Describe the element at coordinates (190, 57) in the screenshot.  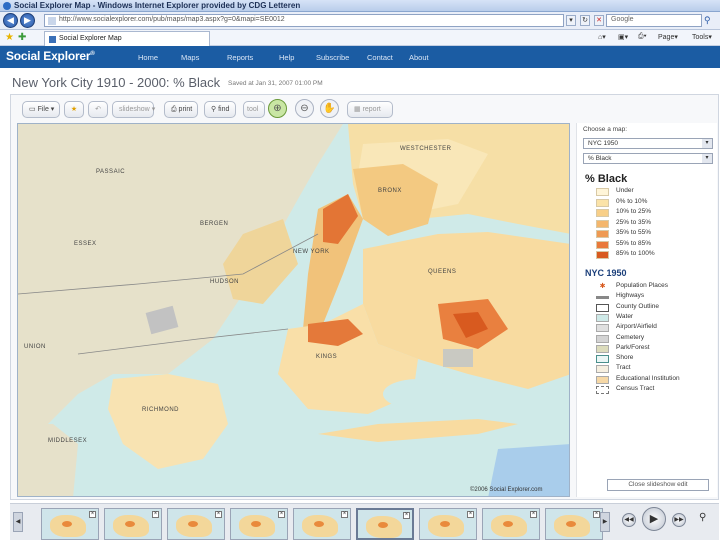
I see `nav-maps: Maps` at that location.